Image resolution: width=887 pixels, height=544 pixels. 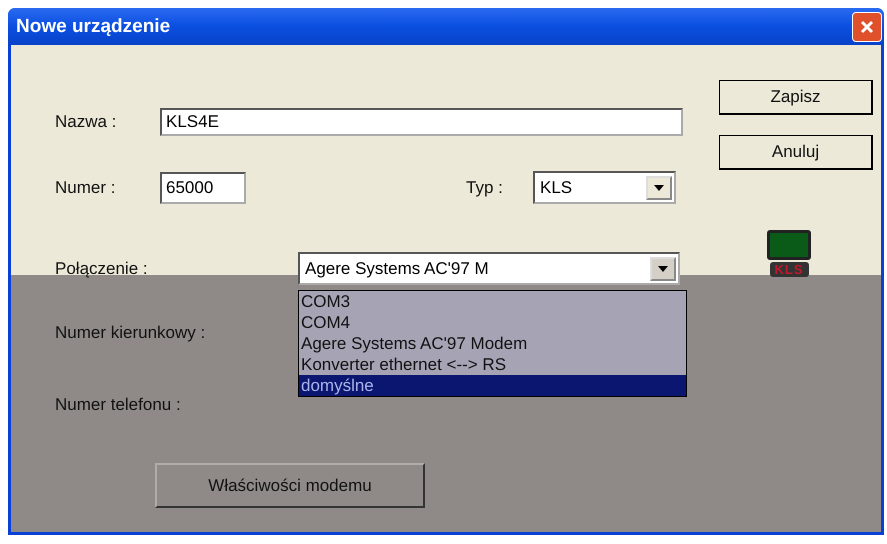 I want to click on field-label: Numer :, so click(x=85, y=188).